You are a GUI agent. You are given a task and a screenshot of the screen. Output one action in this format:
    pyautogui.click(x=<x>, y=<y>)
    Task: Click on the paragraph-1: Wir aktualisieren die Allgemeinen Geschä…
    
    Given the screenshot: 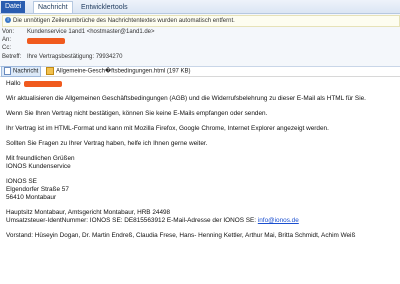 What is the action you would take?
    pyautogui.click(x=186, y=98)
    